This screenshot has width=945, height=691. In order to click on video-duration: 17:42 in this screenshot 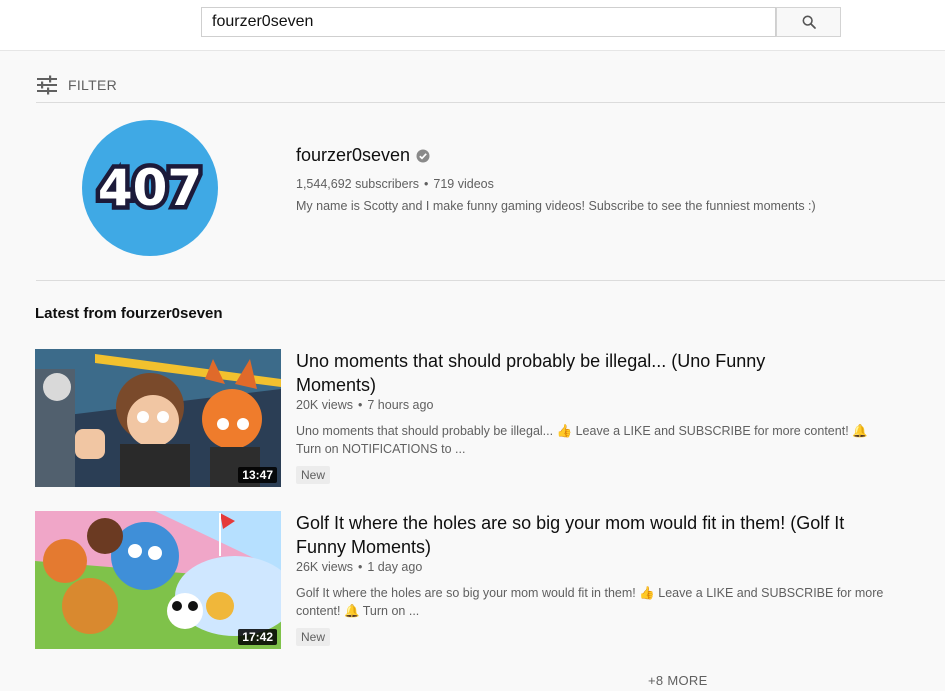, I will do `click(257, 637)`.